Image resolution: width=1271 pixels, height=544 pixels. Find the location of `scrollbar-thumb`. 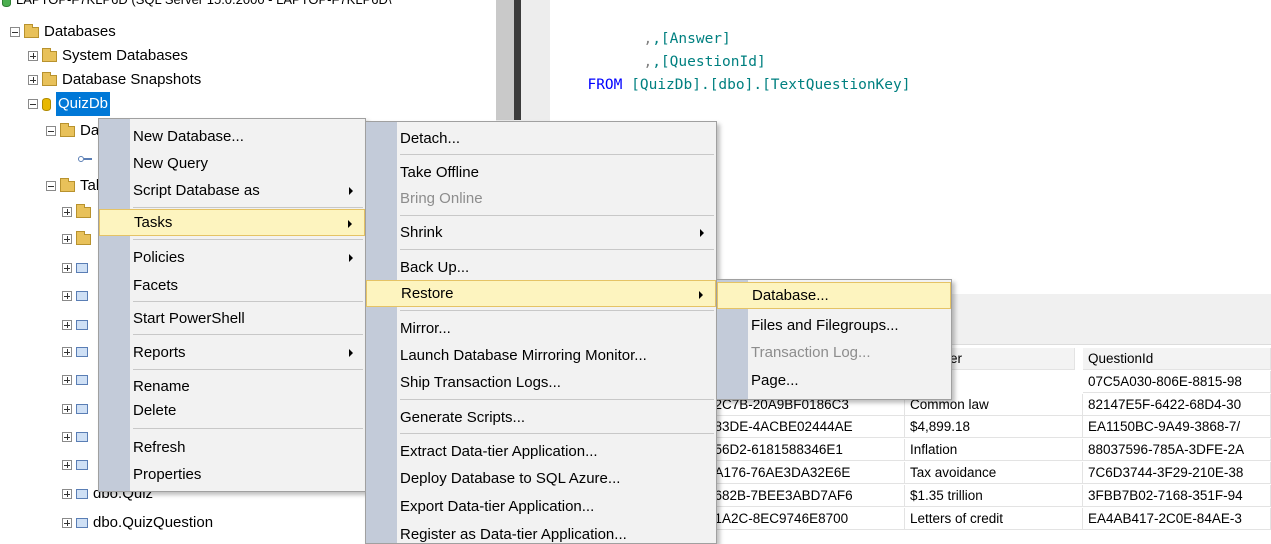

scrollbar-thumb is located at coordinates (505, 60).